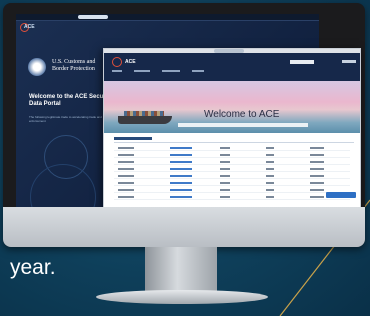 The width and height of the screenshot is (370, 316). I want to click on table-header-divider, so click(234, 142).